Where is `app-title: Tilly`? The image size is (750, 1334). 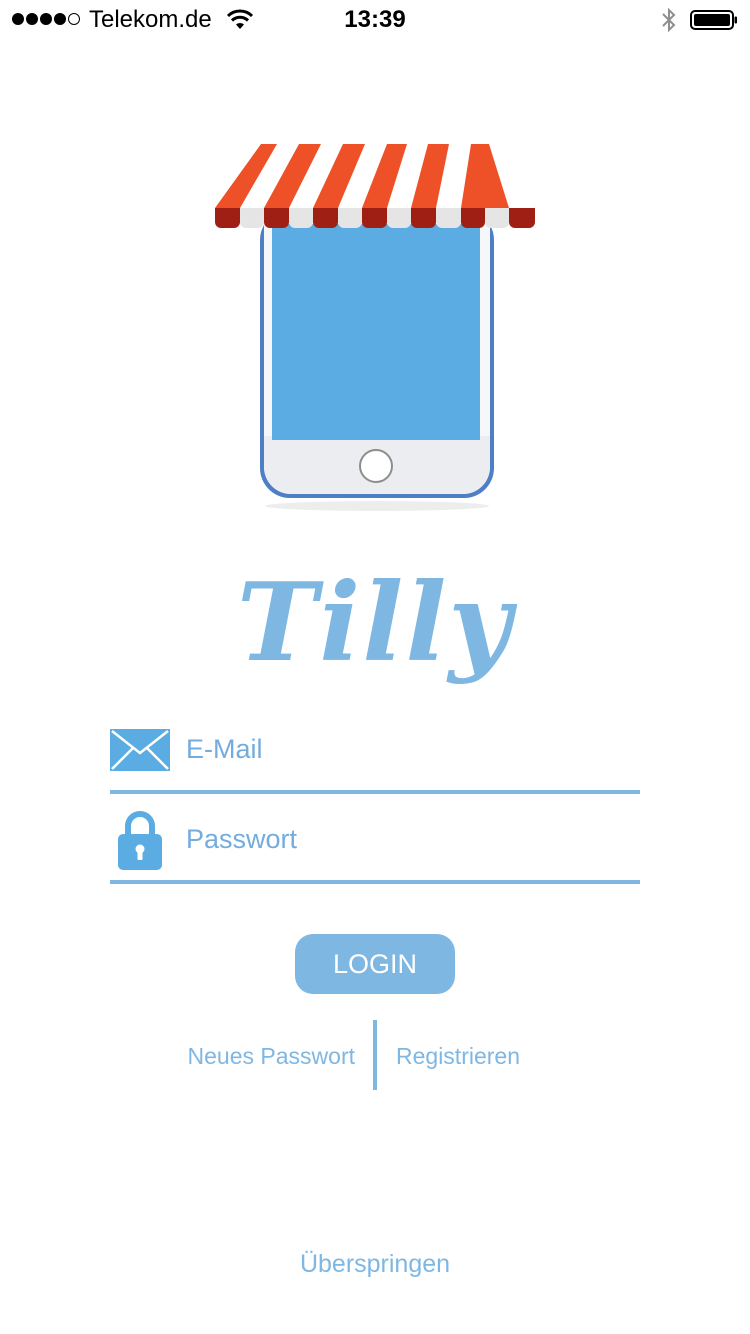
app-title: Tilly is located at coordinates (375, 623).